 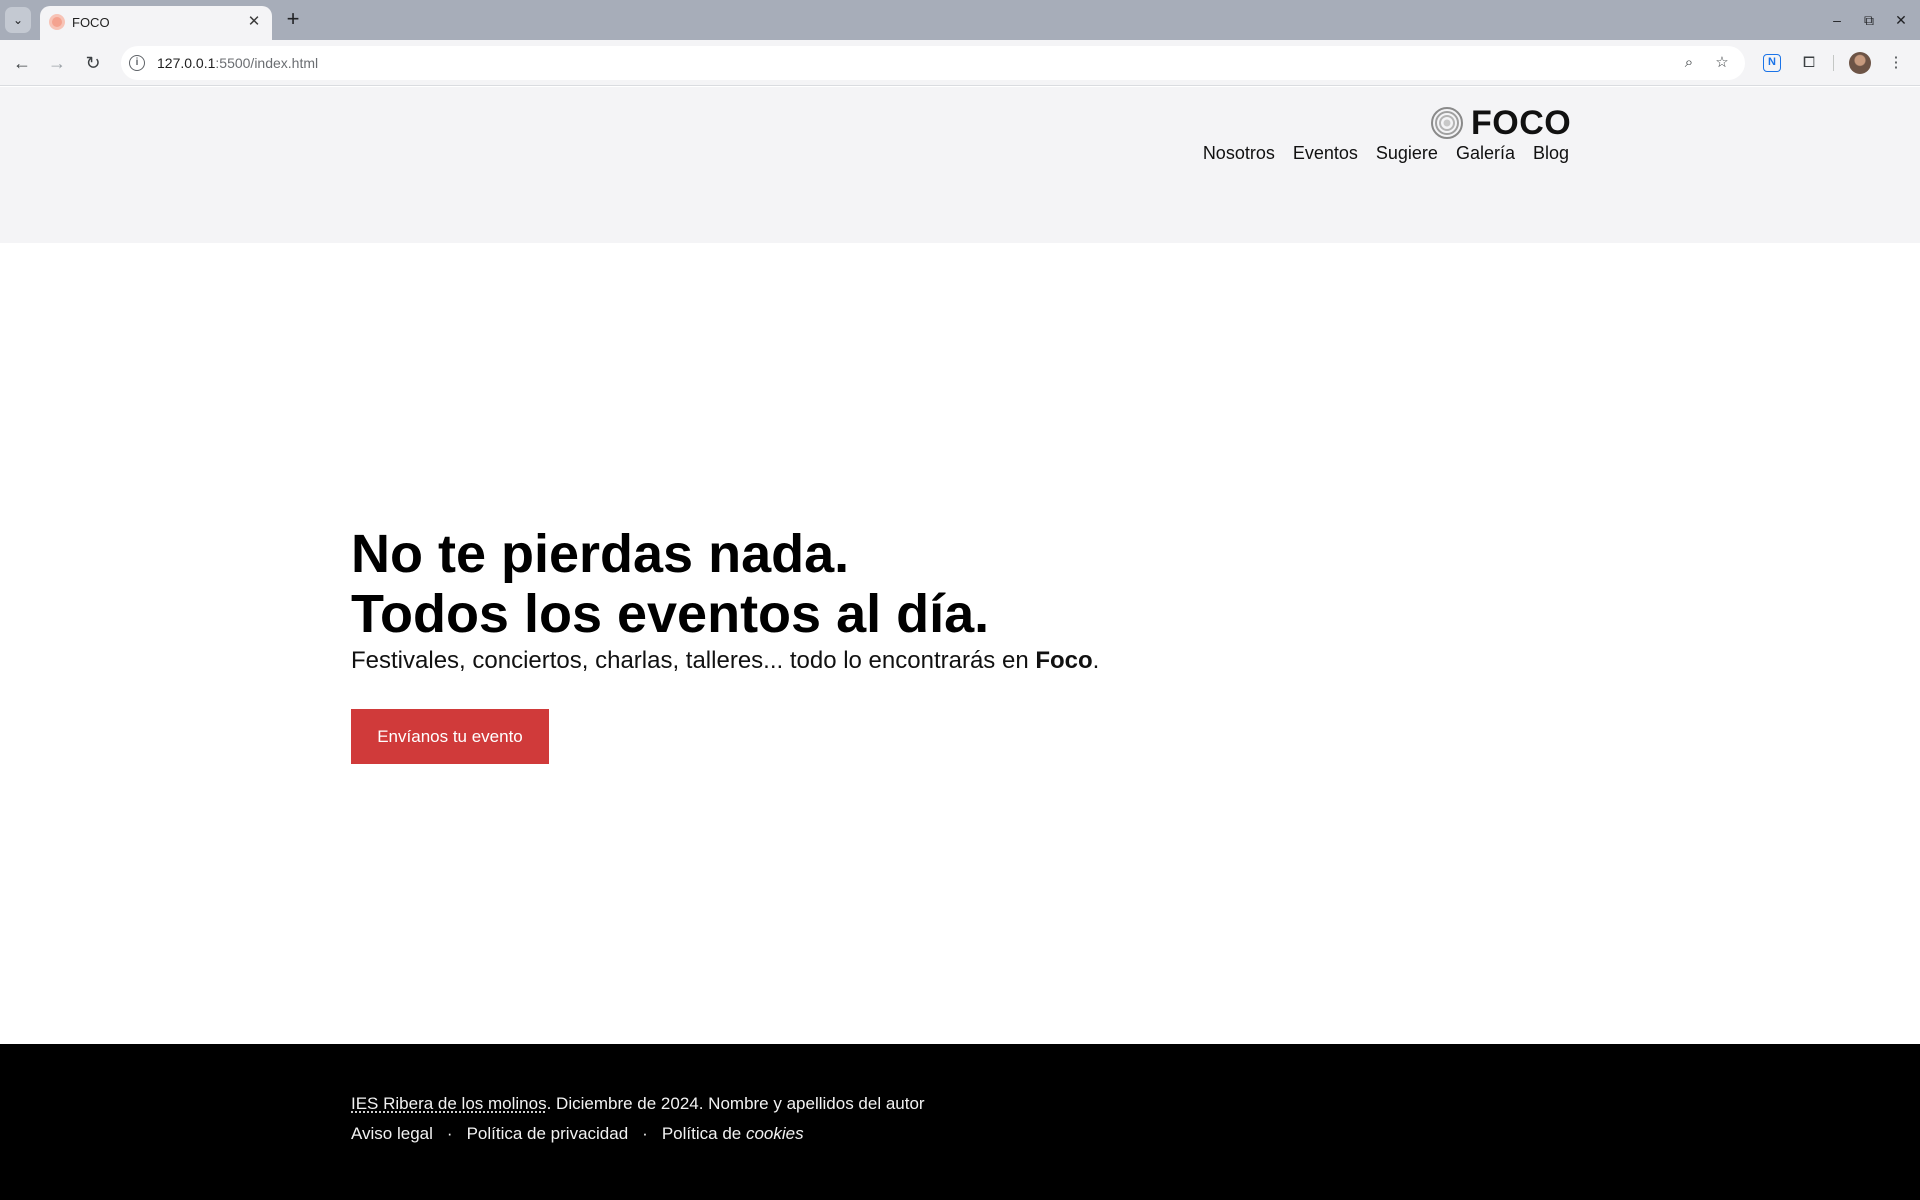 I want to click on hero-title-line2: Todos los eventos al día., so click(x=670, y=614).